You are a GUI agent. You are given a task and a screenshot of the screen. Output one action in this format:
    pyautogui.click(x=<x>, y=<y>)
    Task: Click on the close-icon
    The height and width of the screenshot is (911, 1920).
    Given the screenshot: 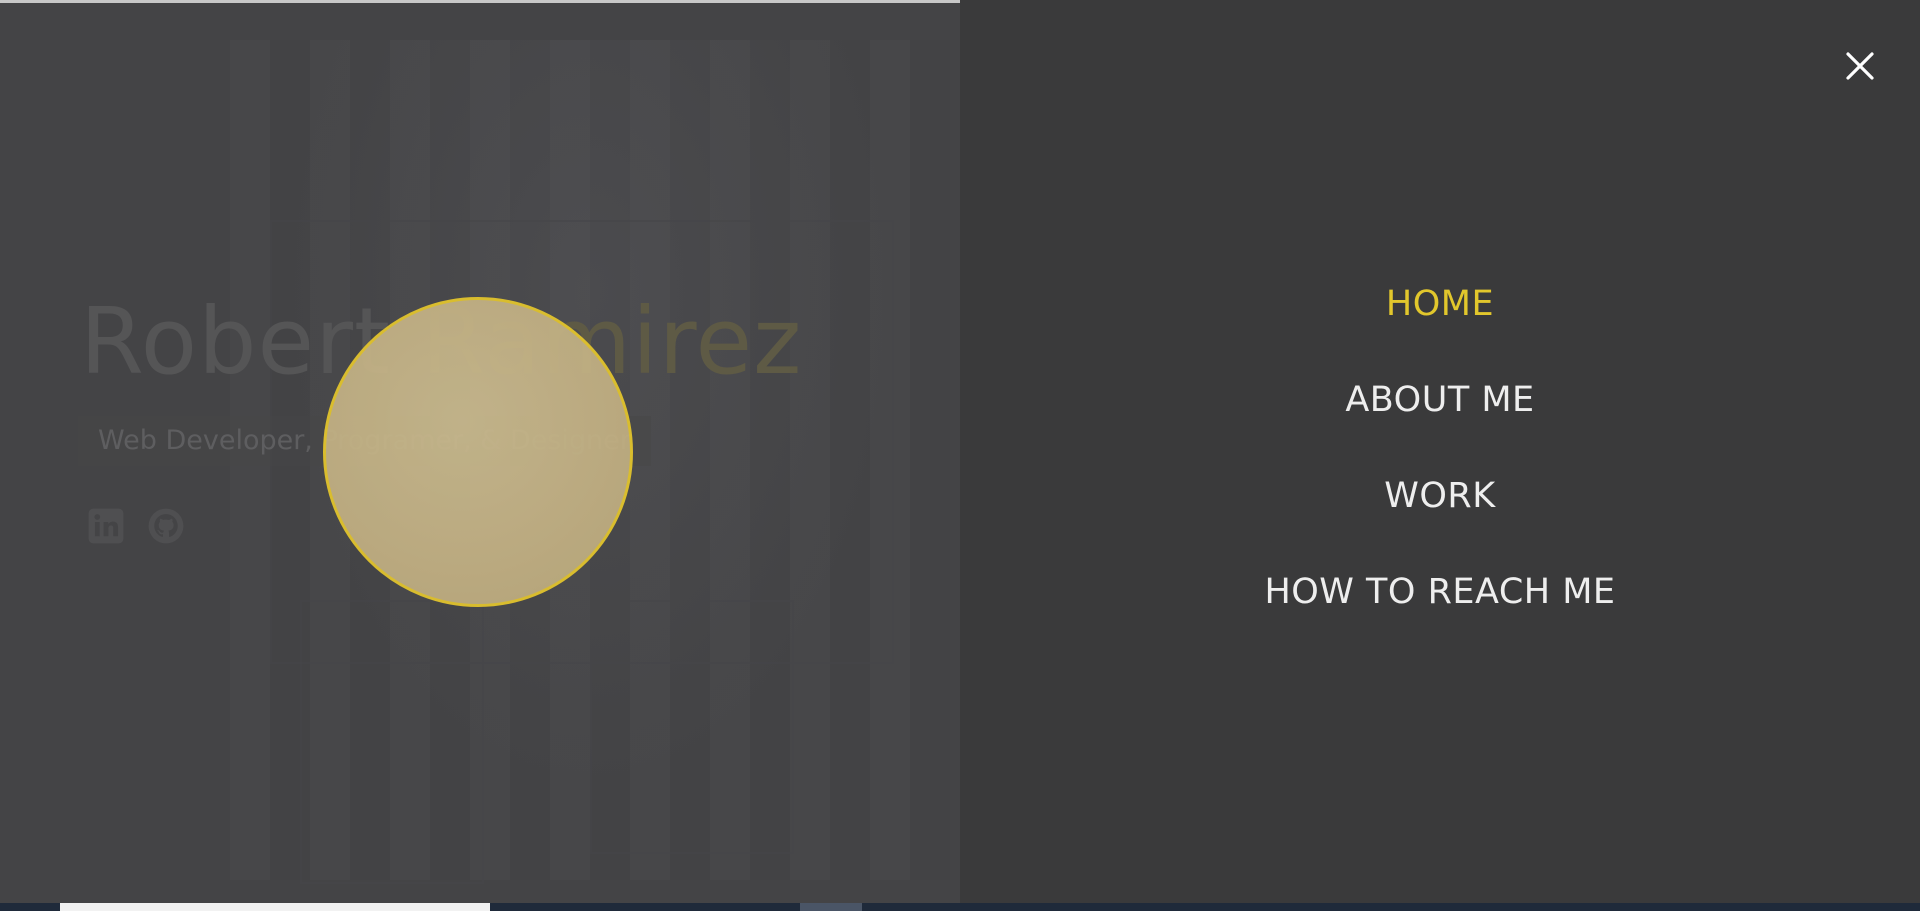 What is the action you would take?
    pyautogui.click(x=1860, y=66)
    